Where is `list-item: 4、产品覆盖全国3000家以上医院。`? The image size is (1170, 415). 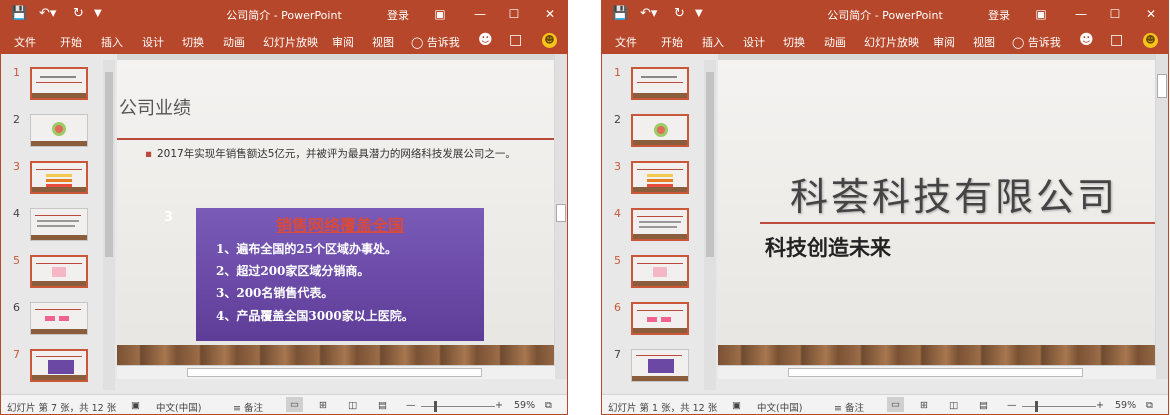
list-item: 4、产品覆盖全国3000家以上医院。 is located at coordinates (315, 315).